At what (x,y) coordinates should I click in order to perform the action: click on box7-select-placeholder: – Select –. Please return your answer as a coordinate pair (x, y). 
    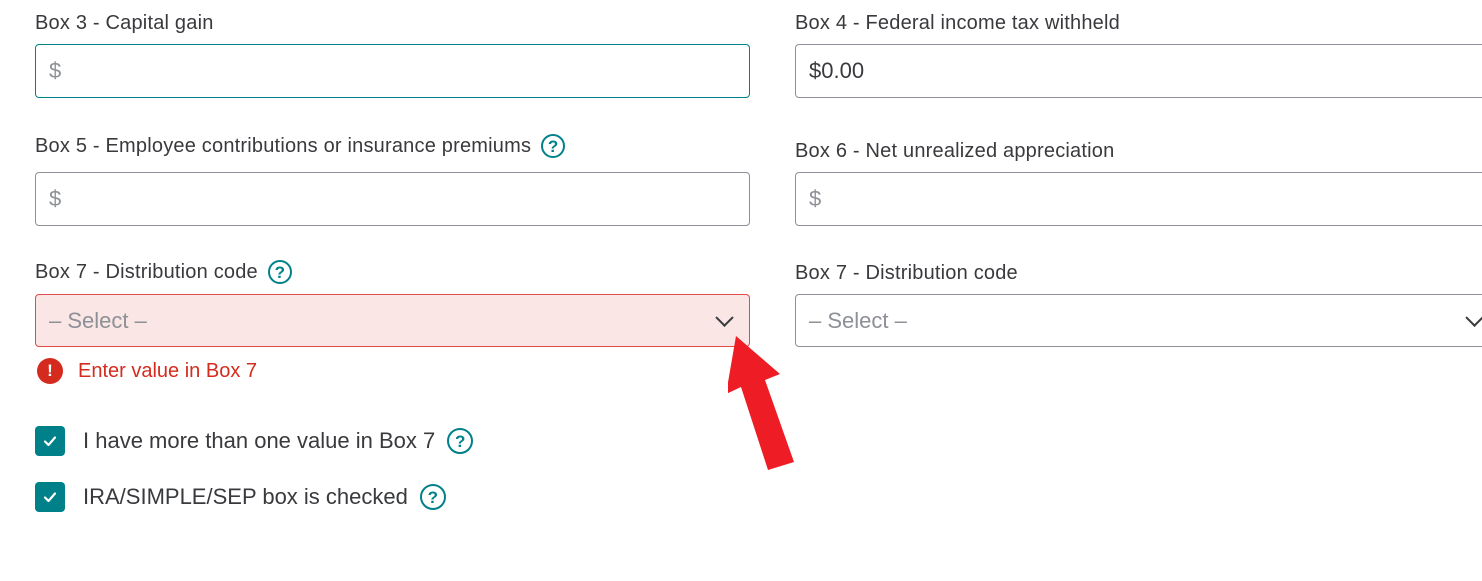
    Looking at the image, I should click on (98, 320).